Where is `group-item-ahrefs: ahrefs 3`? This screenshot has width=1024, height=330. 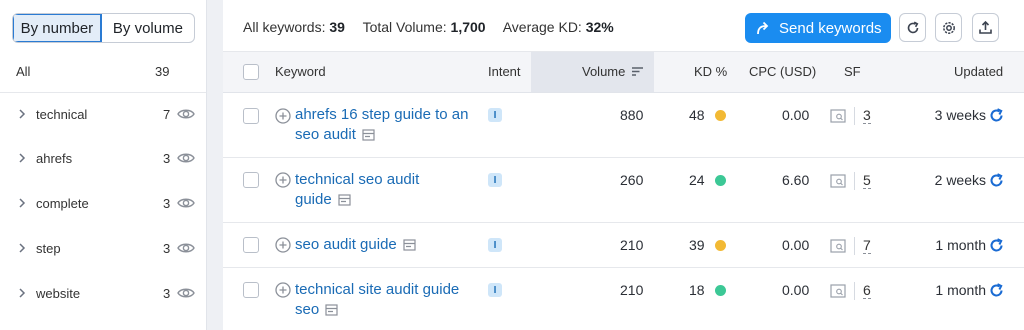
group-item-ahrefs: ahrefs 3 is located at coordinates (103, 159).